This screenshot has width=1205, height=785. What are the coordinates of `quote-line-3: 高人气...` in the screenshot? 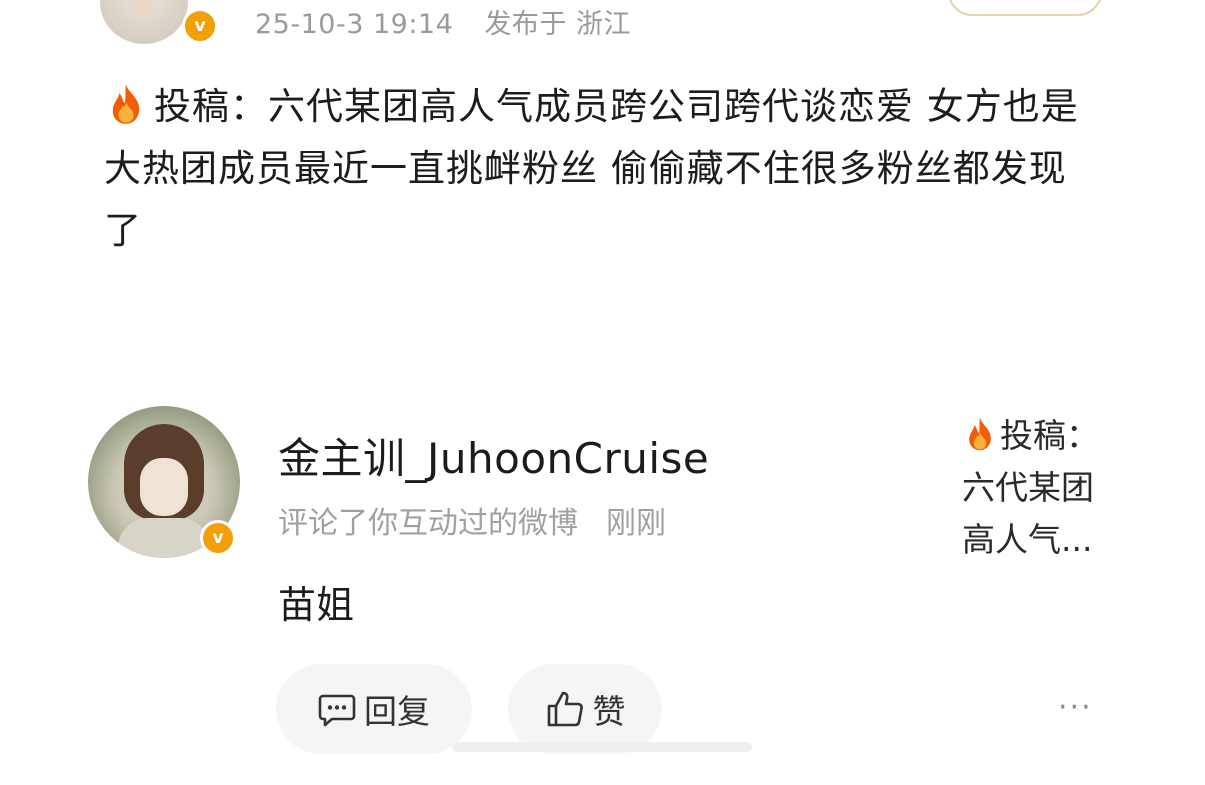 It's located at (1027, 539).